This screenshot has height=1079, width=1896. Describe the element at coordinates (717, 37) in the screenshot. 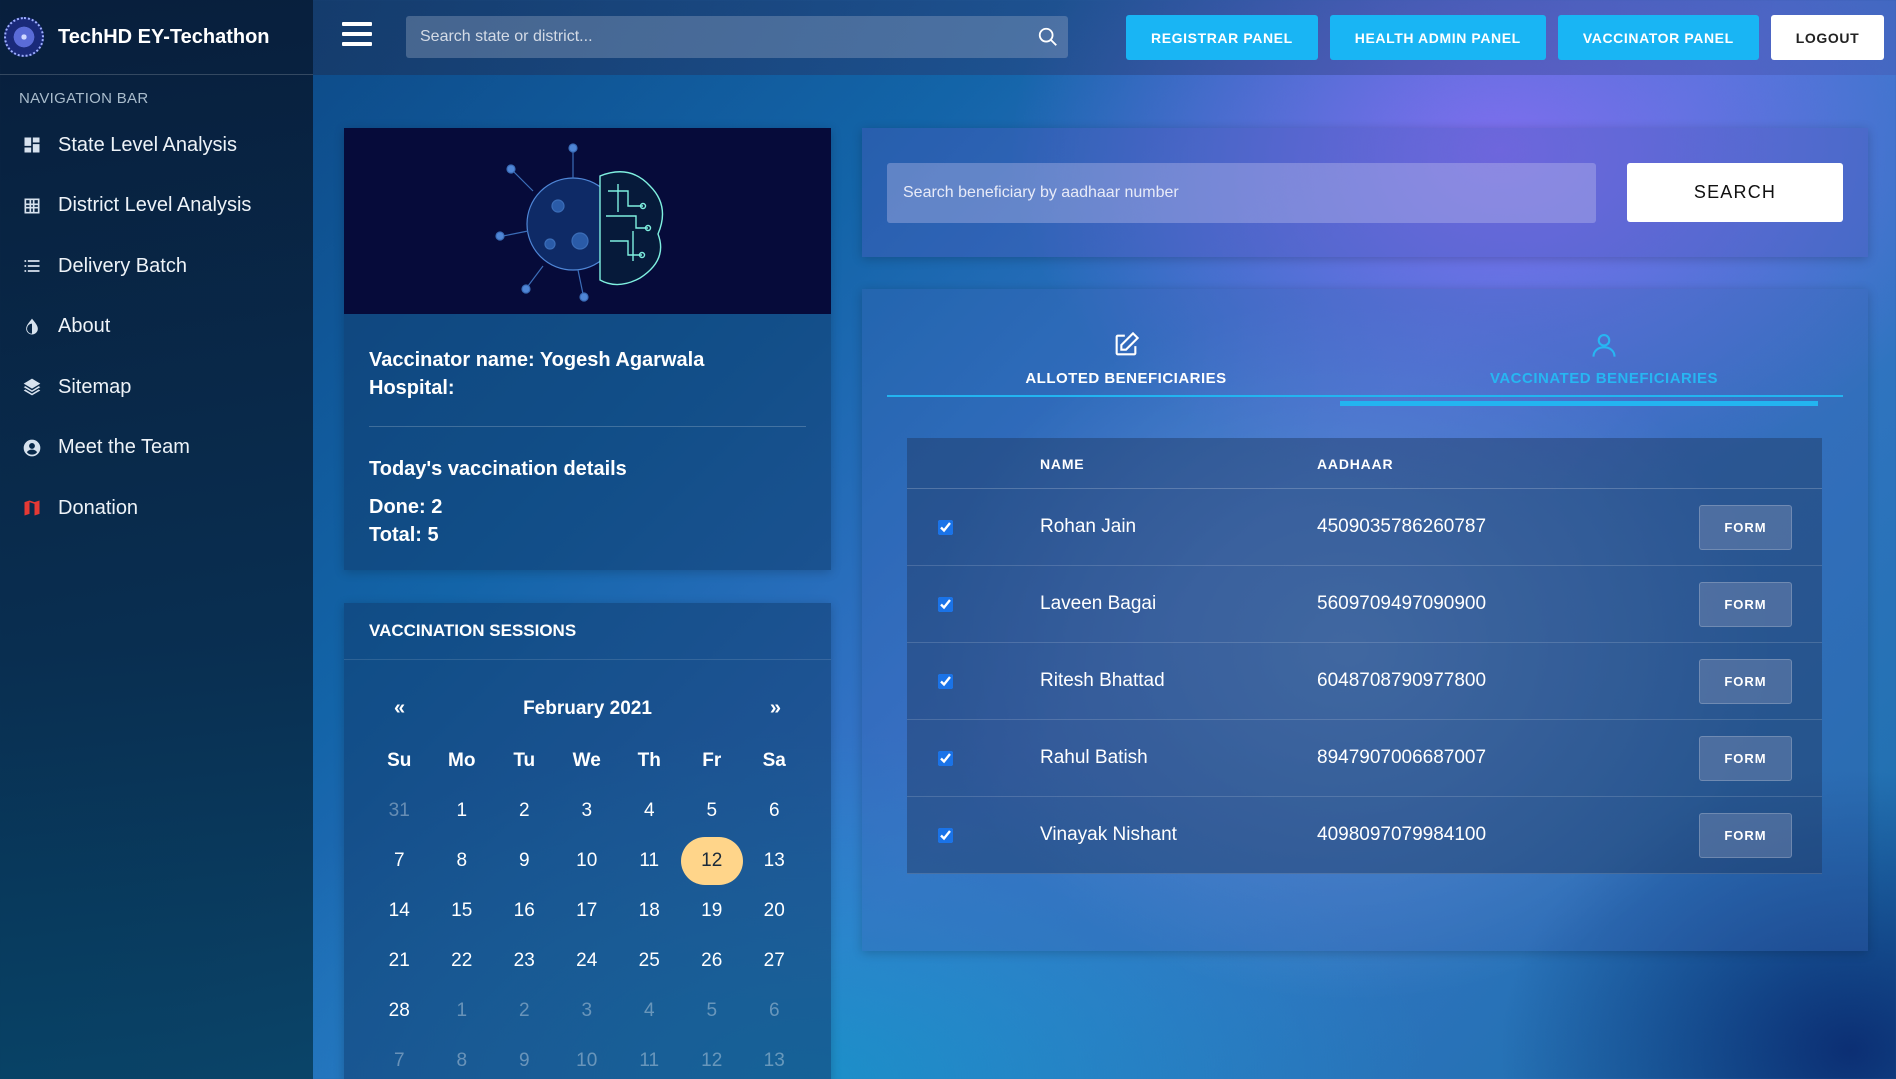

I see `search-input` at that location.